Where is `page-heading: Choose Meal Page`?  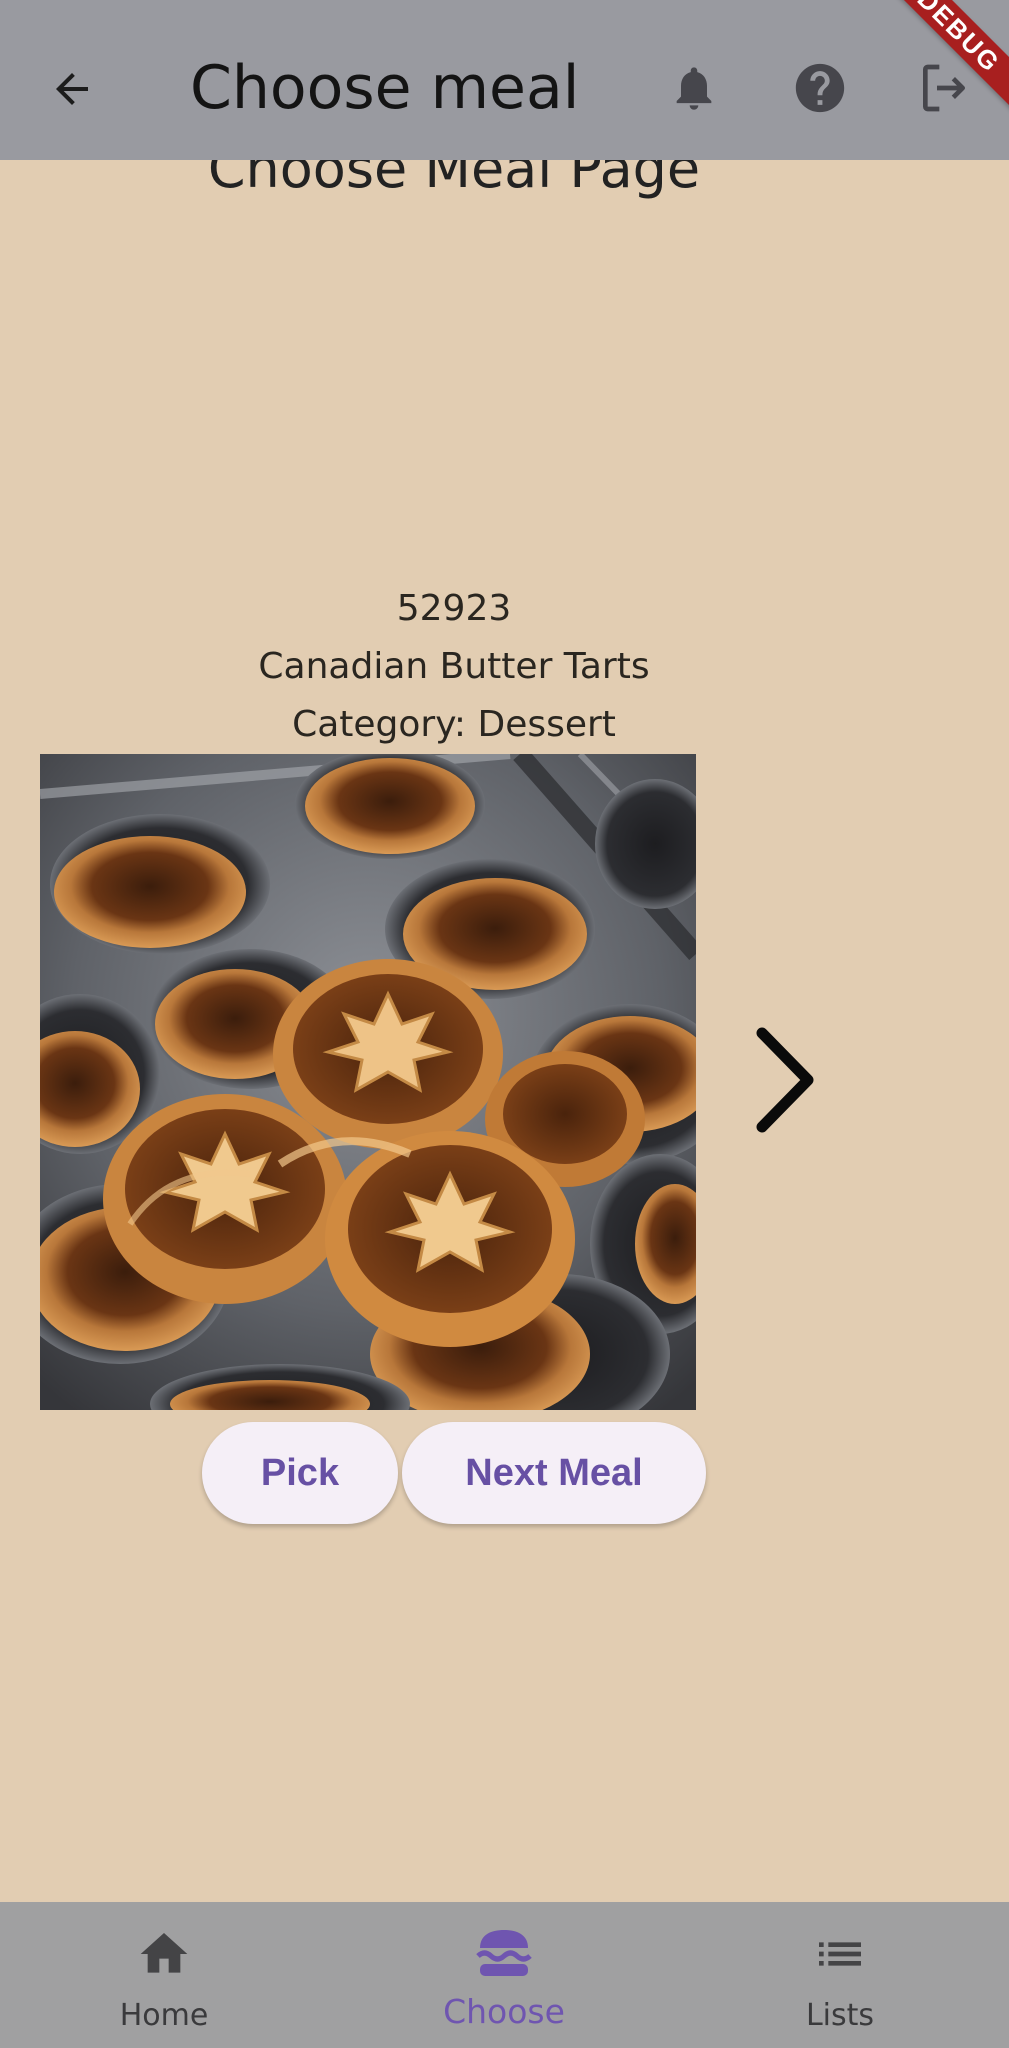 page-heading: Choose Meal Page is located at coordinates (454, 180).